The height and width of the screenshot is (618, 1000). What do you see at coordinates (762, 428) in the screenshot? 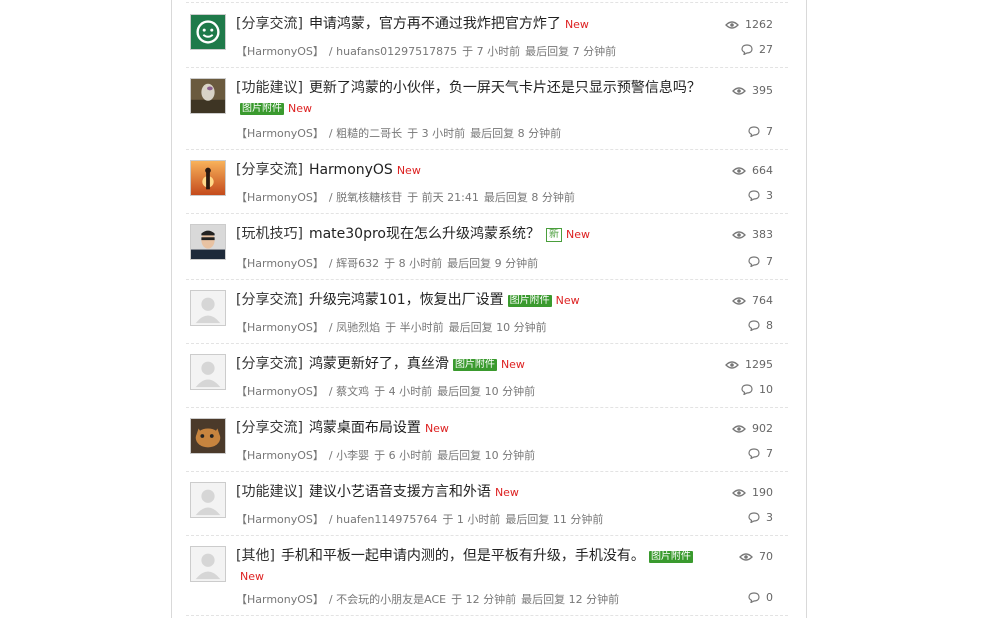
I see `view-count-value: 902` at bounding box center [762, 428].